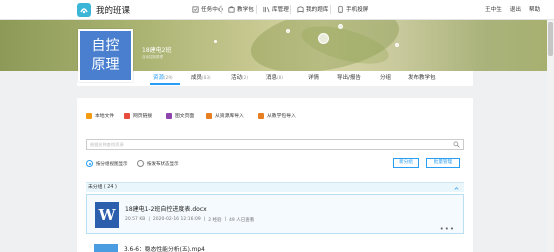 The width and height of the screenshot is (554, 252). What do you see at coordinates (456, 144) in the screenshot?
I see `search-icon` at bounding box center [456, 144].